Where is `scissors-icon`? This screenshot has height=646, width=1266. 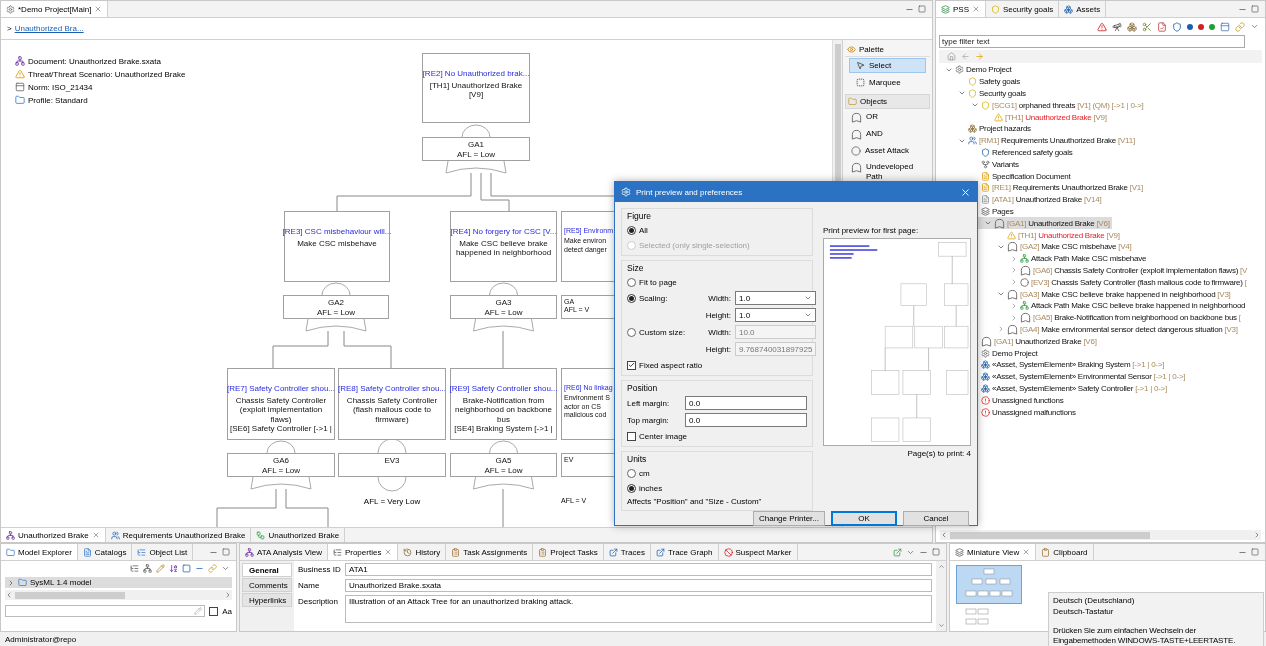
scissors-icon is located at coordinates (1147, 26).